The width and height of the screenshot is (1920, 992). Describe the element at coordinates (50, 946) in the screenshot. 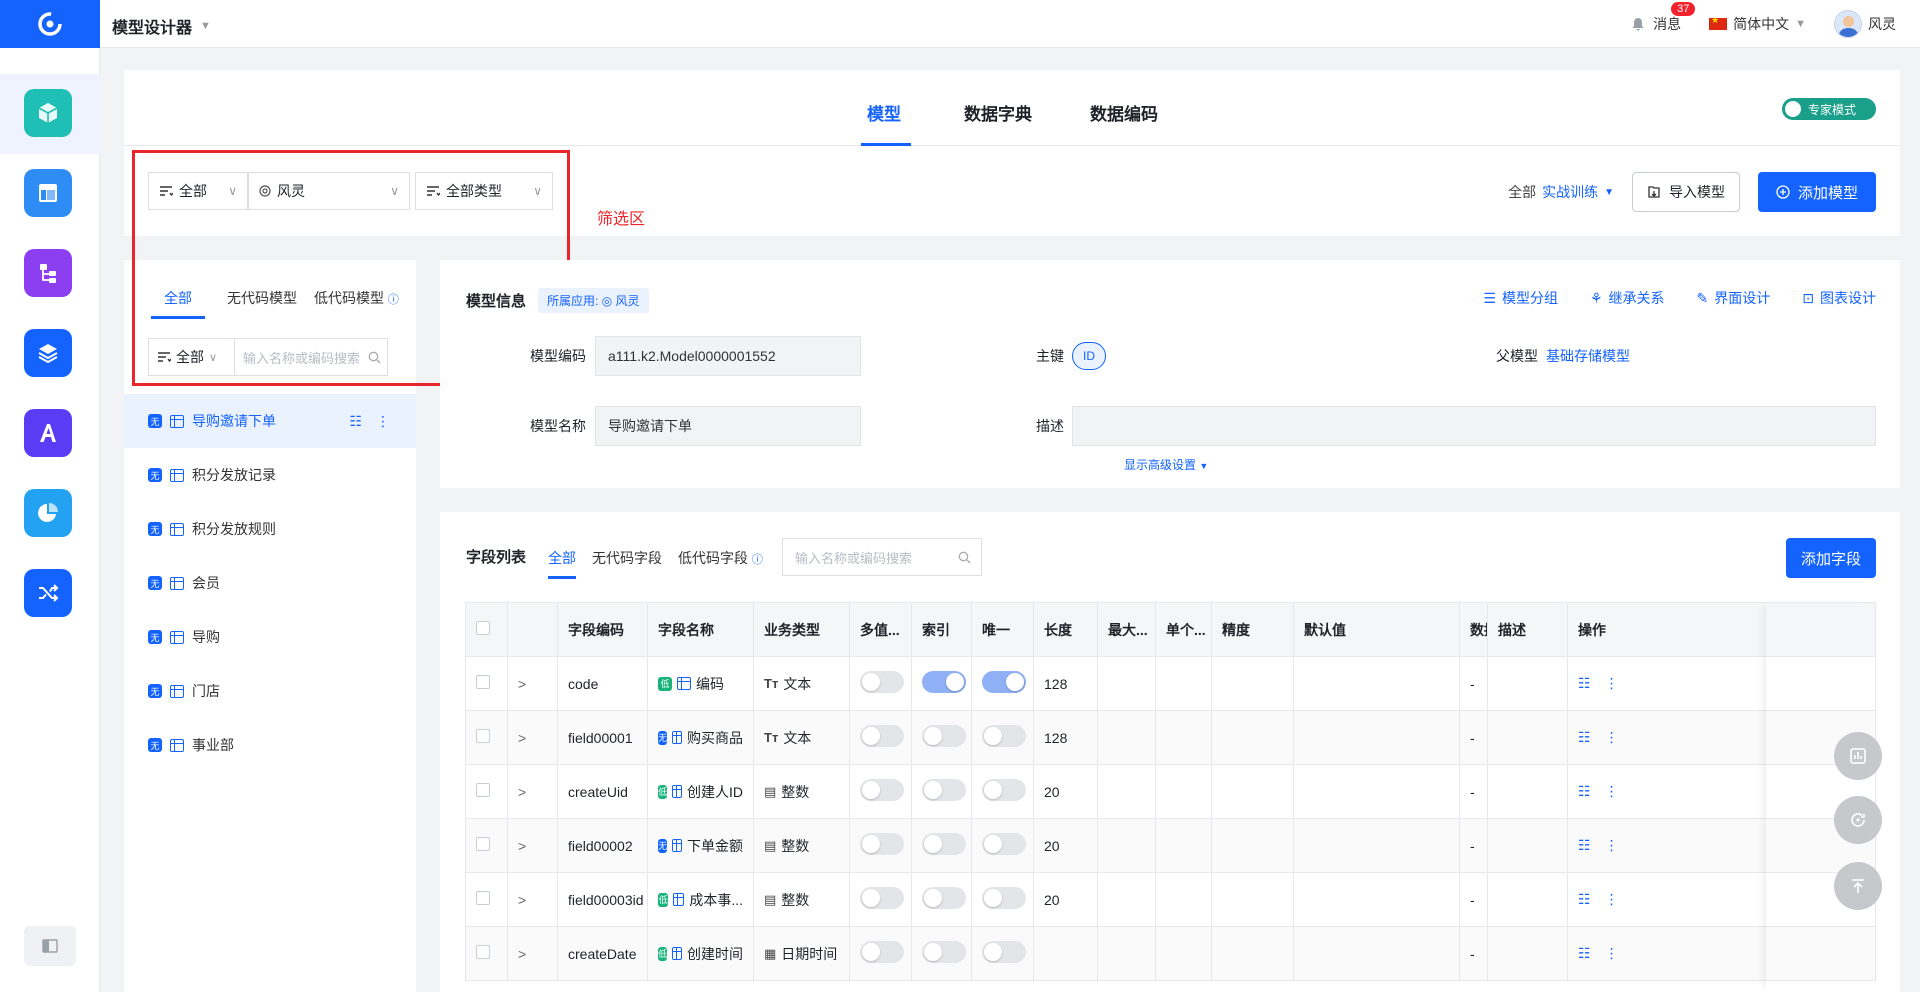

I see `nav-collapse-button` at that location.